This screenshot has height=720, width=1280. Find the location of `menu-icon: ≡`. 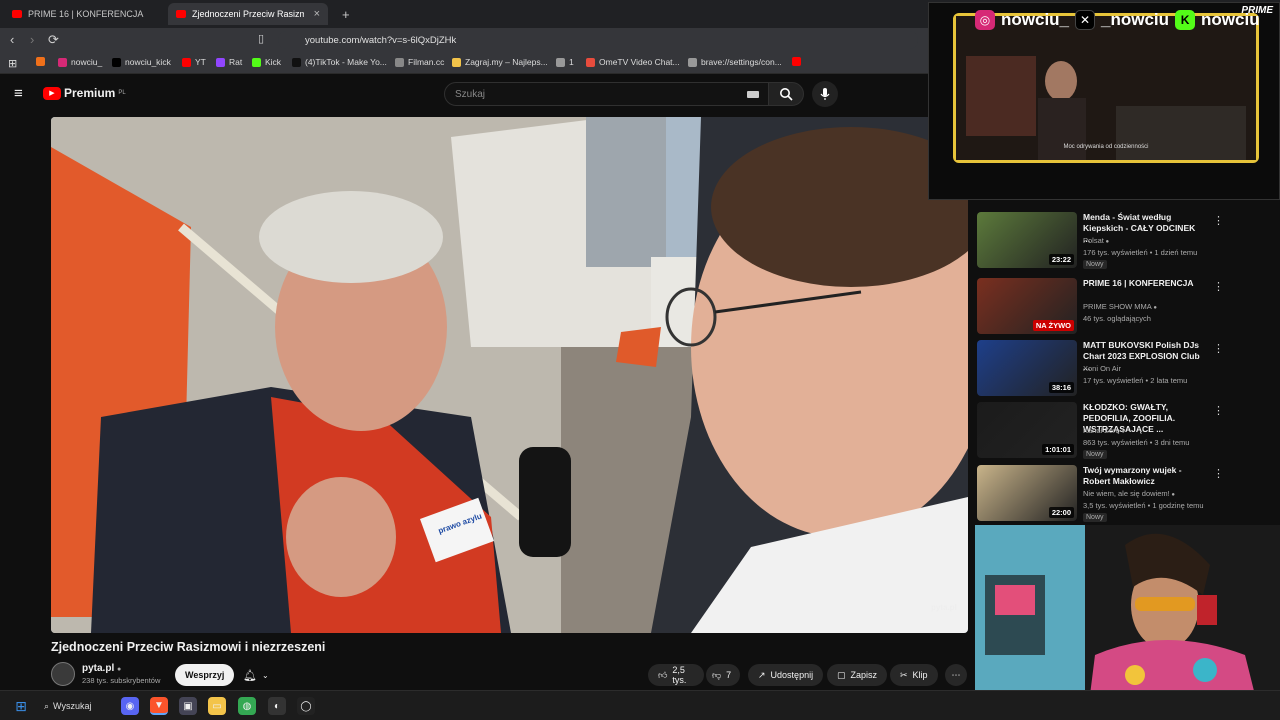

menu-icon: ≡ is located at coordinates (18, 93).